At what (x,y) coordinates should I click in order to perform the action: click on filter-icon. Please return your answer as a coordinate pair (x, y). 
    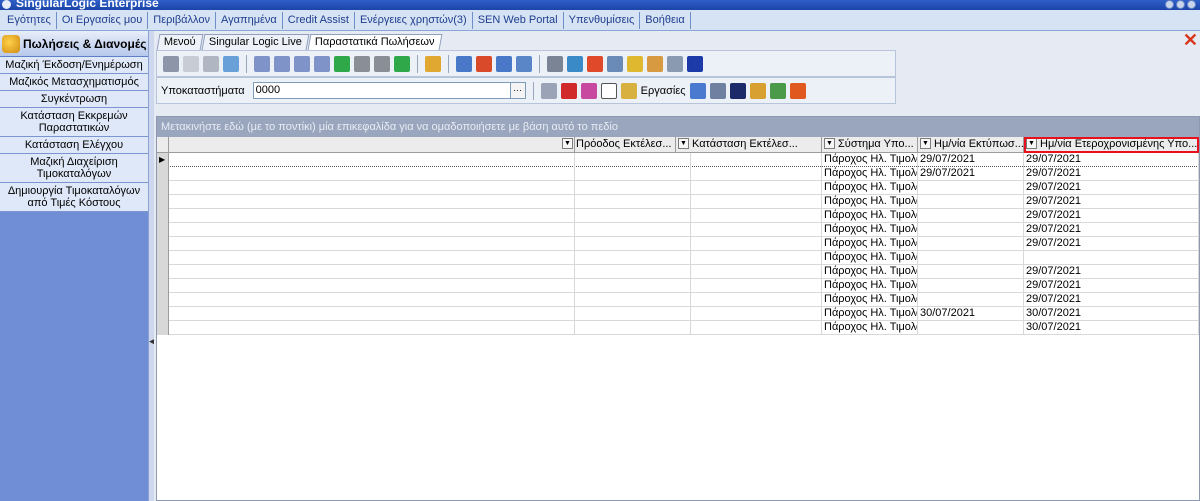
    Looking at the image, I should click on (211, 63).